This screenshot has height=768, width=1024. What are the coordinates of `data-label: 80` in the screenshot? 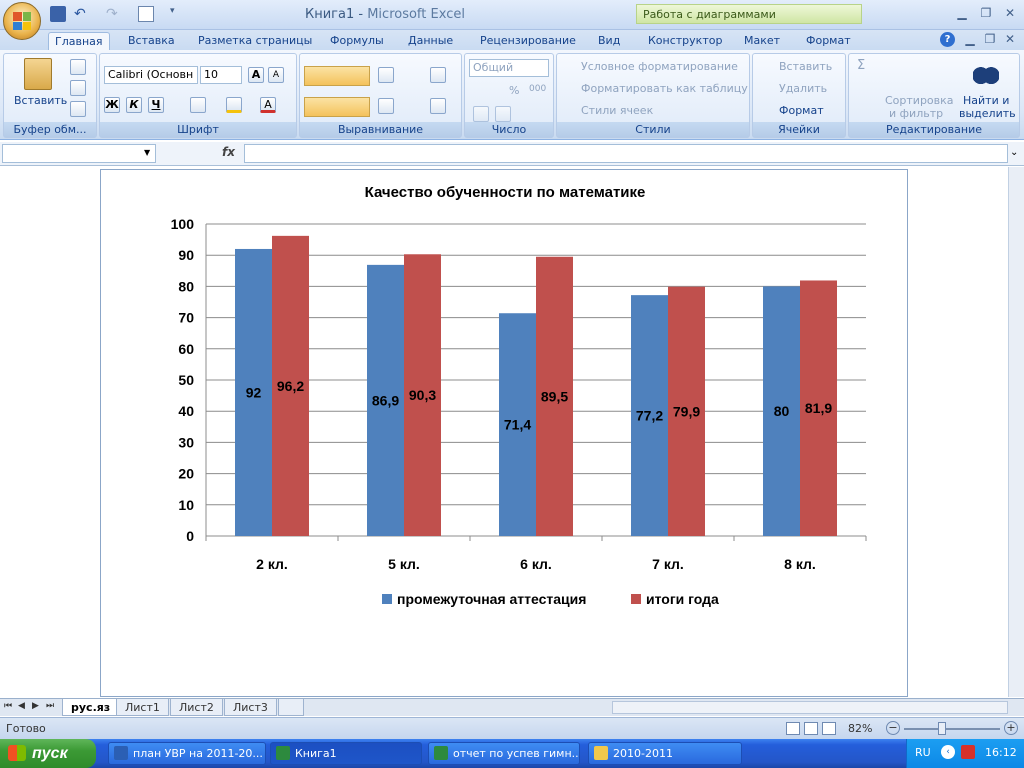 It's located at (782, 411).